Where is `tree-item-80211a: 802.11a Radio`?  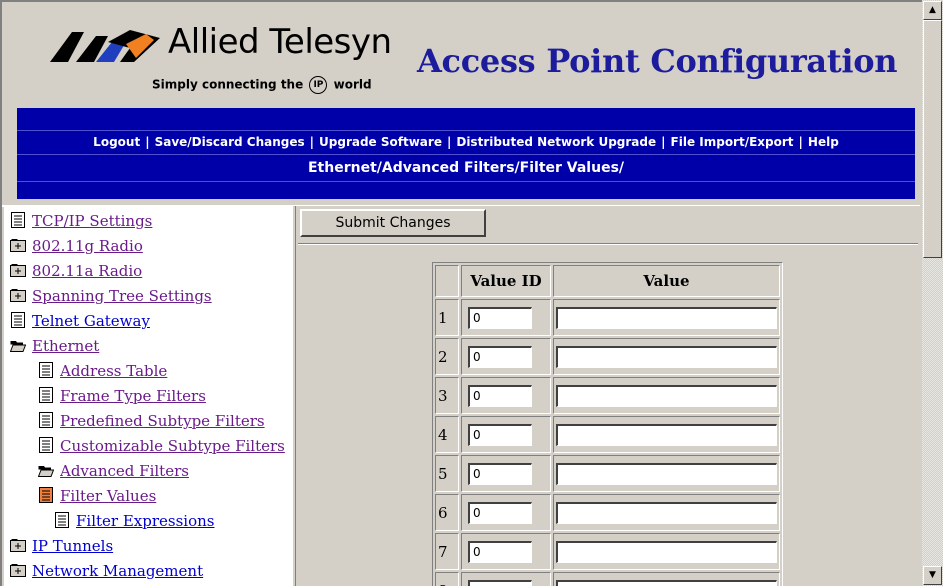 tree-item-80211a: 802.11a Radio is located at coordinates (76, 273).